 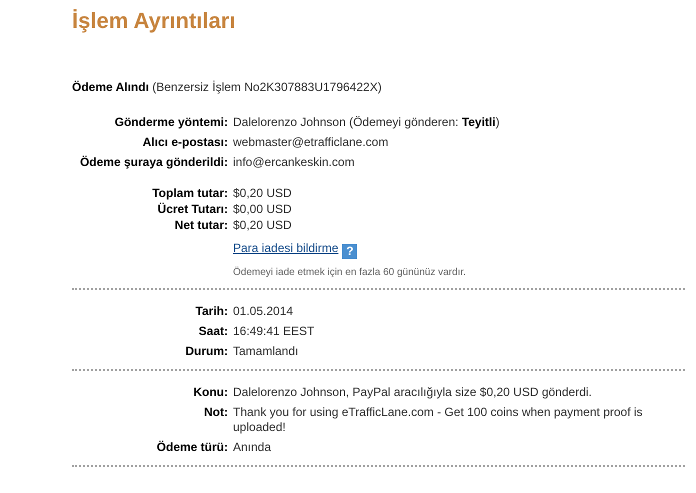 What do you see at coordinates (192, 447) in the screenshot?
I see `field-label: Ödeme türü:` at bounding box center [192, 447].